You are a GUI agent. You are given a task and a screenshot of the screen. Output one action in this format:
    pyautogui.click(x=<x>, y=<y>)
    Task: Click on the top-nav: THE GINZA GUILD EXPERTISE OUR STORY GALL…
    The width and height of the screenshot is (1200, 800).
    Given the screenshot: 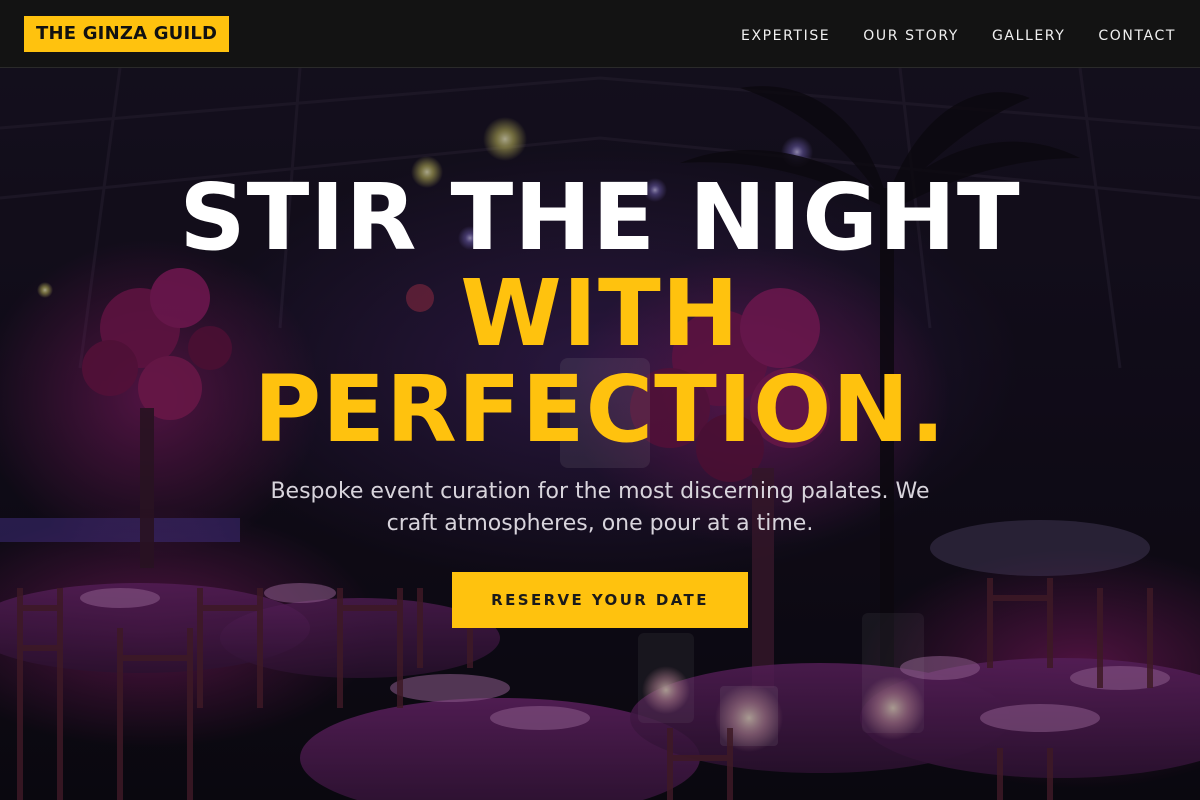 What is the action you would take?
    pyautogui.click(x=600, y=34)
    